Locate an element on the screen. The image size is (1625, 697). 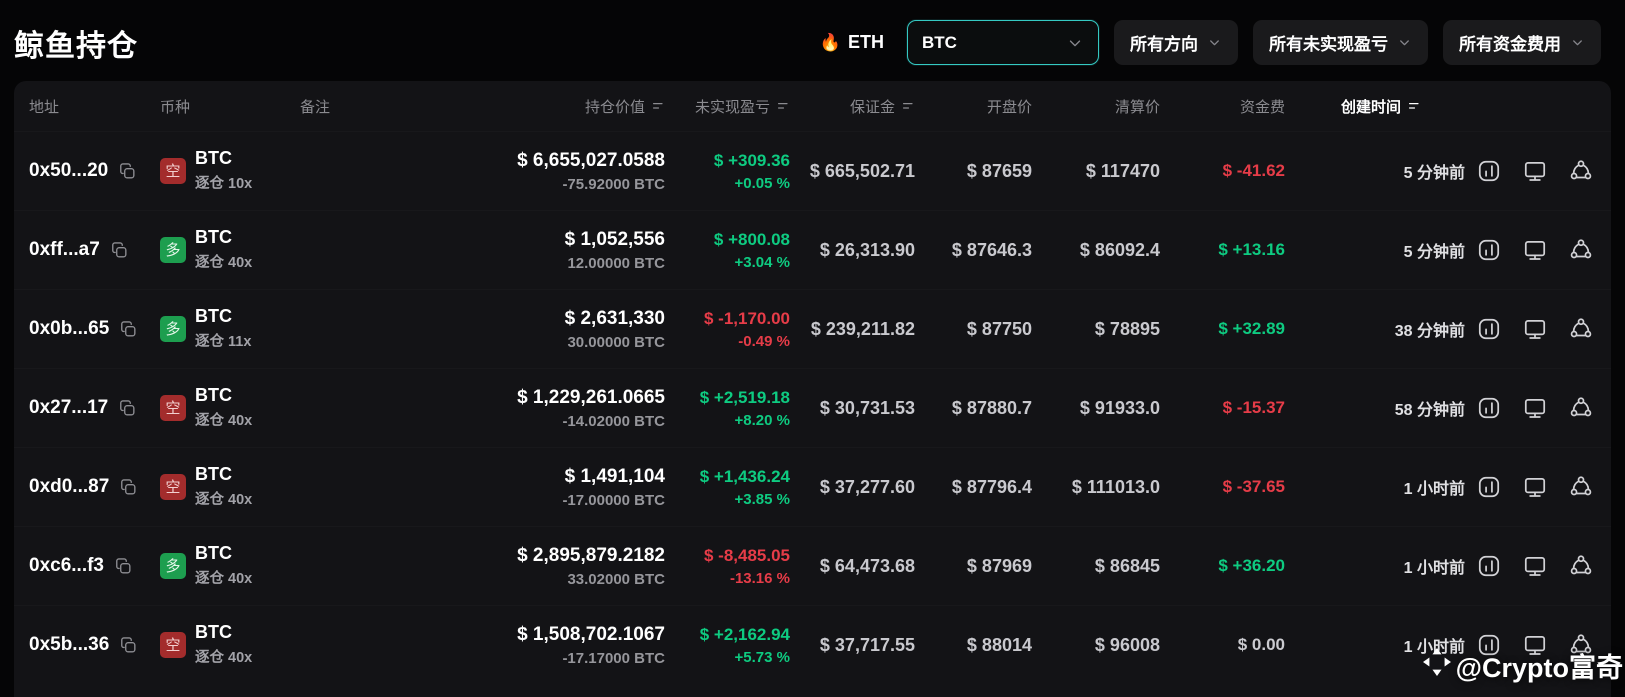
funding-fee: $ -41.62 is located at coordinates (1253, 170).